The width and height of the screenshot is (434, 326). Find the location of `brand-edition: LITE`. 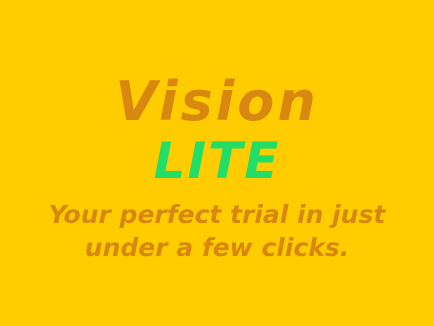

brand-edition: LITE is located at coordinates (217, 161).